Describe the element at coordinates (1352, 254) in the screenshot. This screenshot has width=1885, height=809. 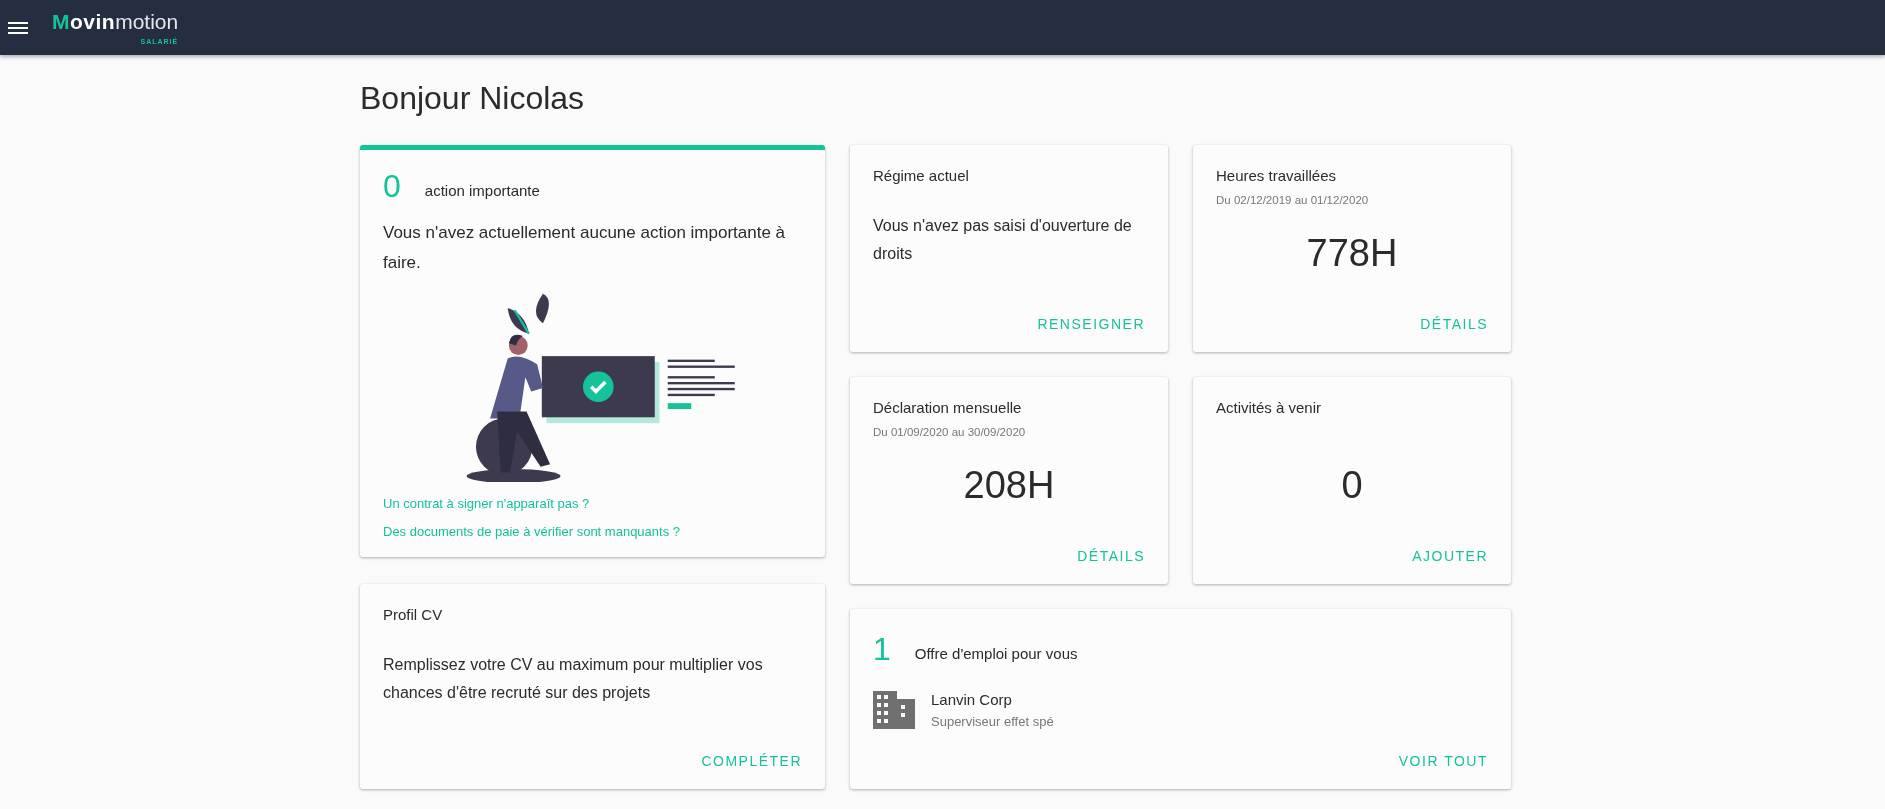
I see `stat-value: 778H` at that location.